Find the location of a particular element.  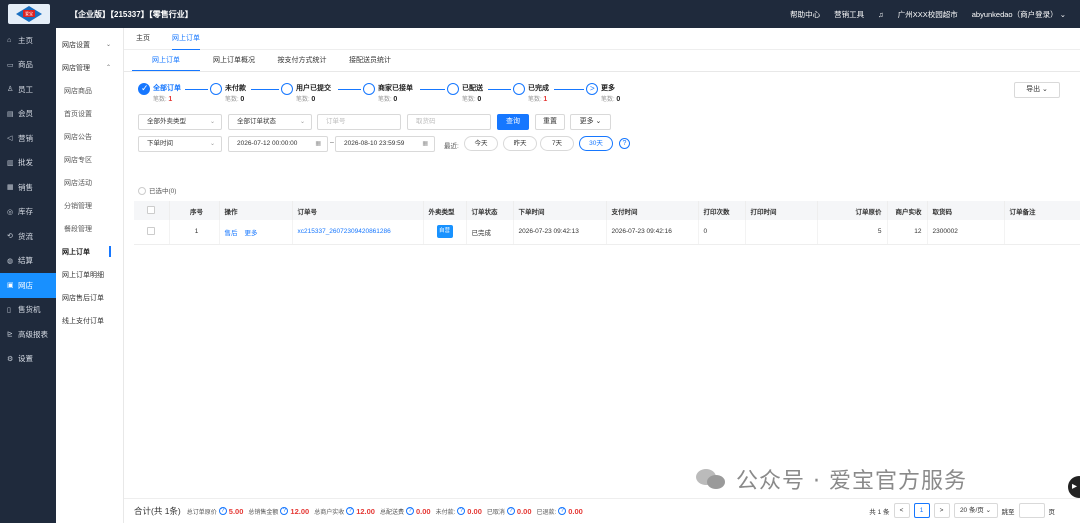

settings-icon: ⚙ is located at coordinates (10, 359).